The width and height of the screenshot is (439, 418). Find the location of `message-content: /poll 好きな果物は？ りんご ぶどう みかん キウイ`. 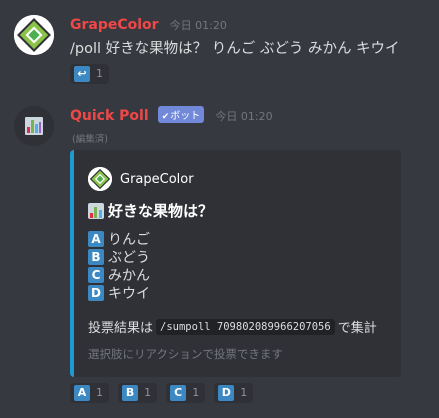

message-content: /poll 好きな果物は？ りんご ぶどう みかん キウイ is located at coordinates (235, 49).